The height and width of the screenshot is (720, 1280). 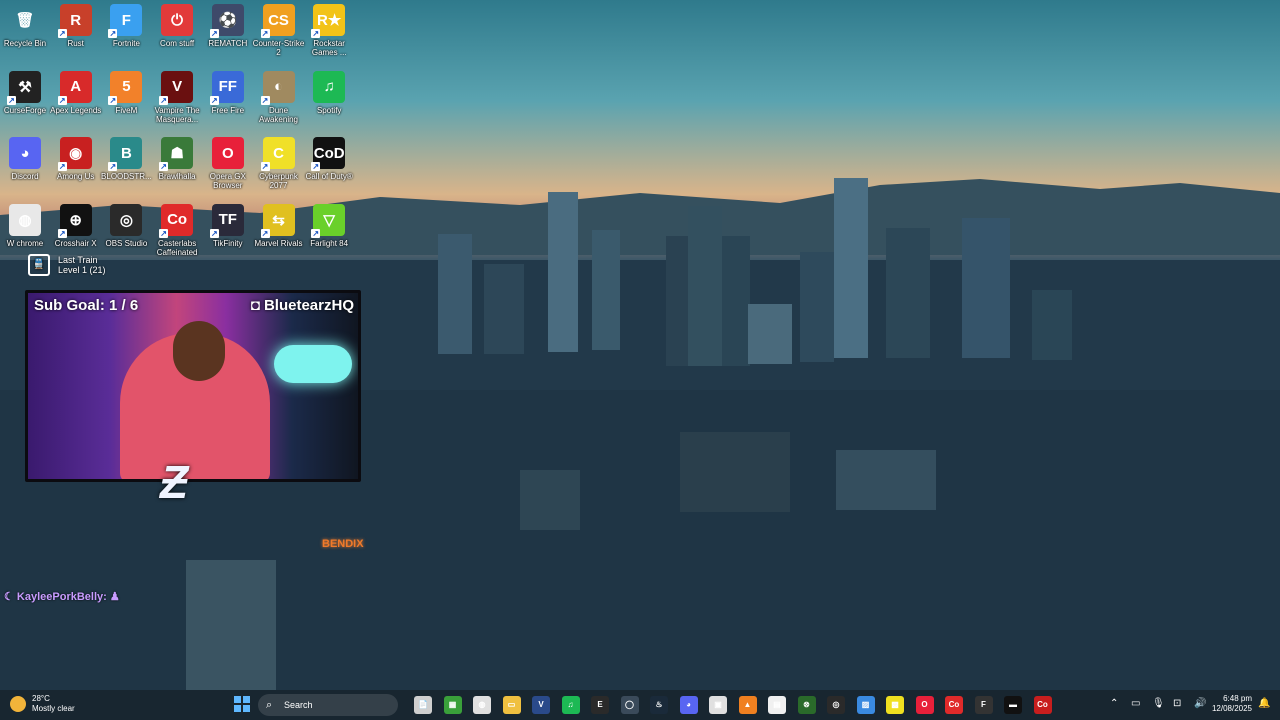 What do you see at coordinates (541, 705) in the screenshot?
I see `taskbar-visual-studio-icon: V` at bounding box center [541, 705].